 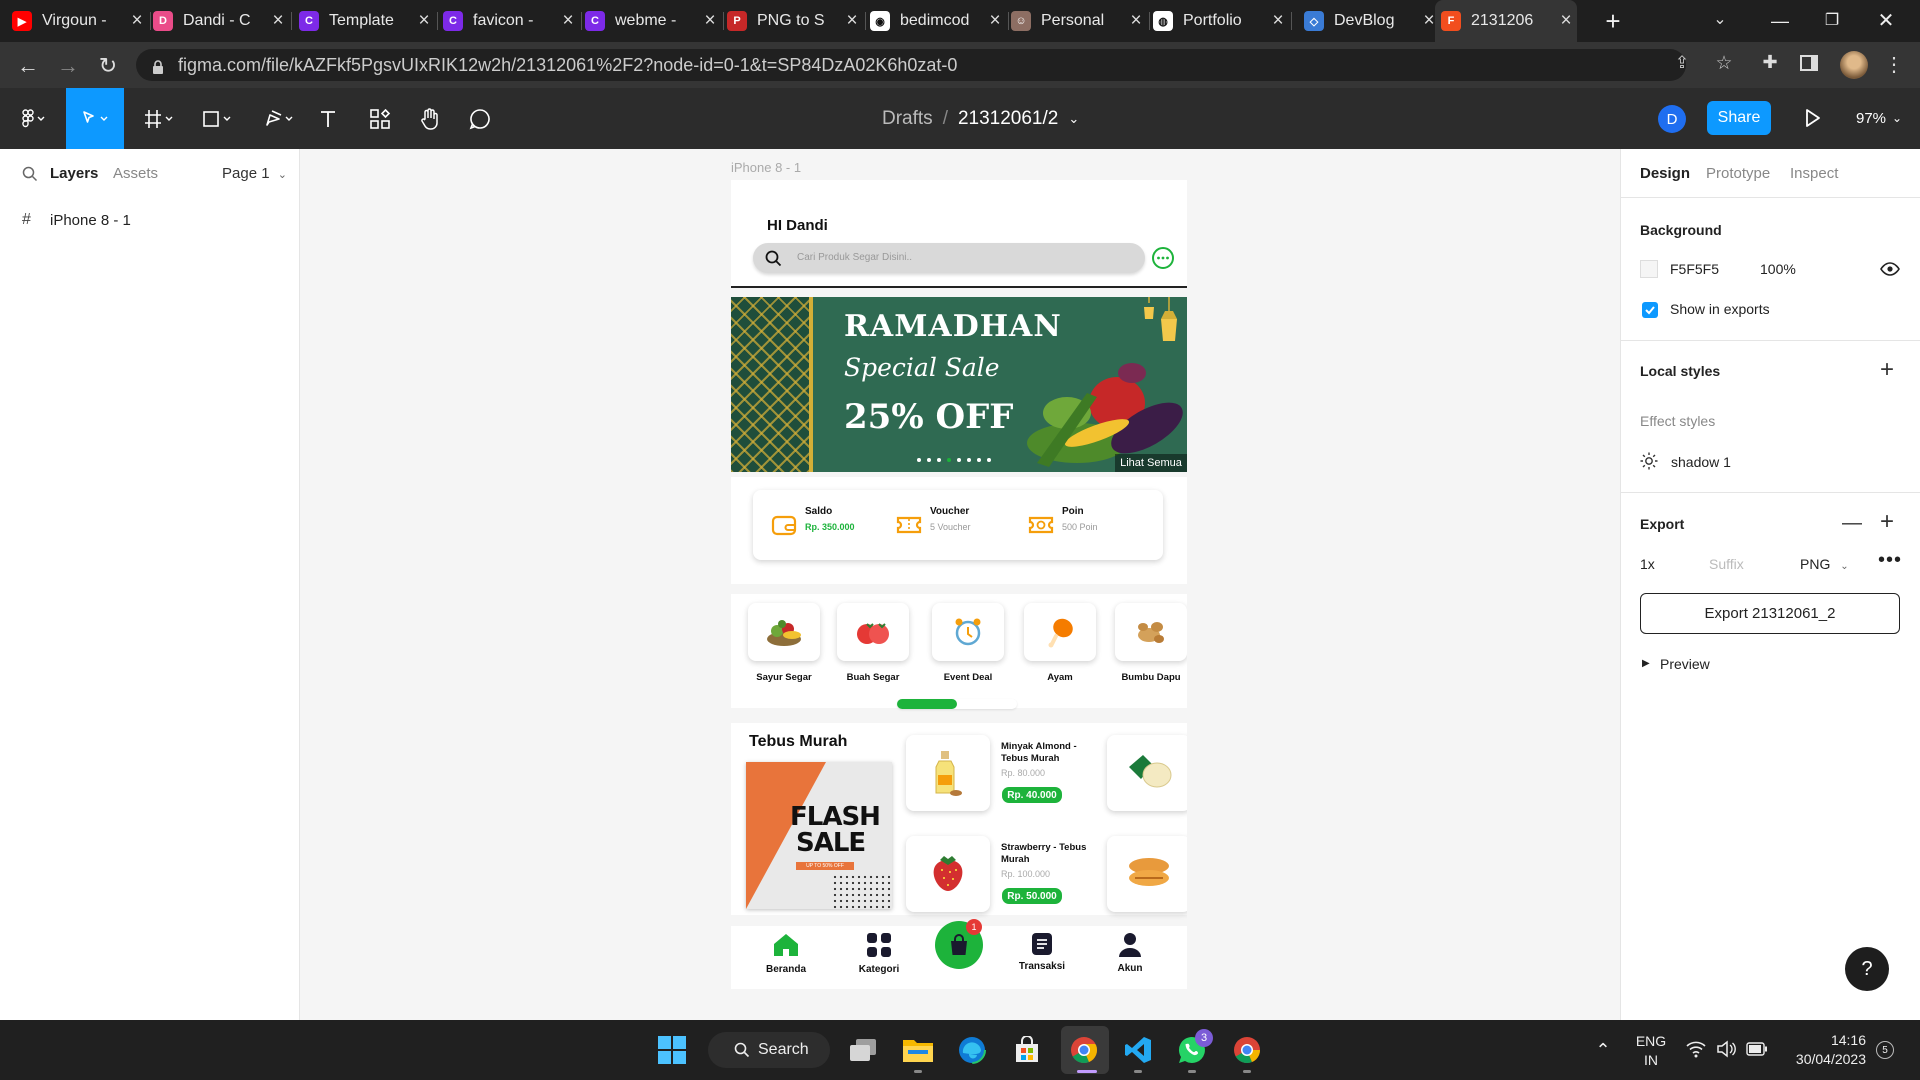 I want to click on help-button: ?, so click(x=1867, y=969).